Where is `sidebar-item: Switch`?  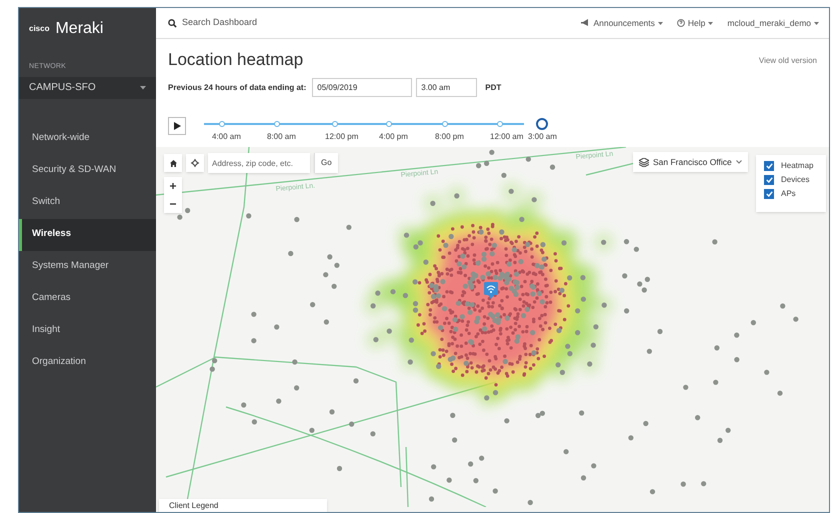 sidebar-item: Switch is located at coordinates (87, 202).